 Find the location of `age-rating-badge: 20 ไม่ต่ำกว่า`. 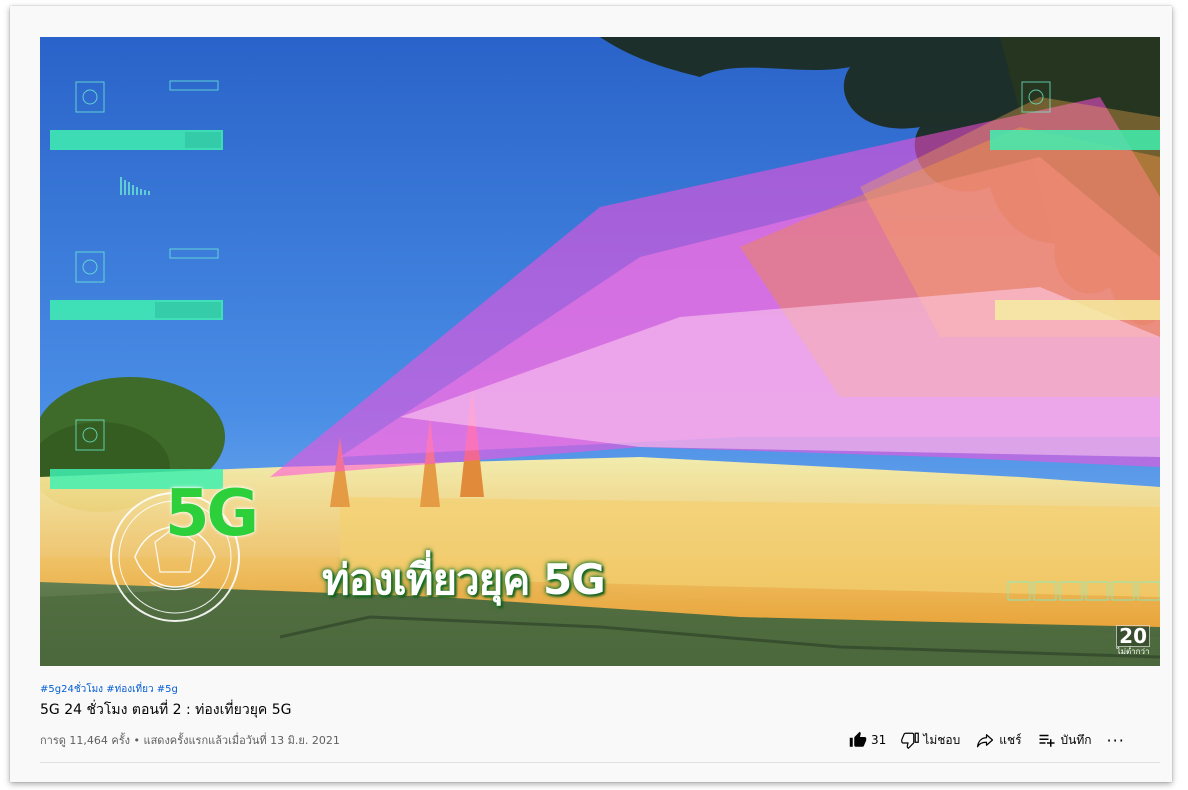

age-rating-badge: 20 ไม่ต่ำกว่า is located at coordinates (1133, 640).